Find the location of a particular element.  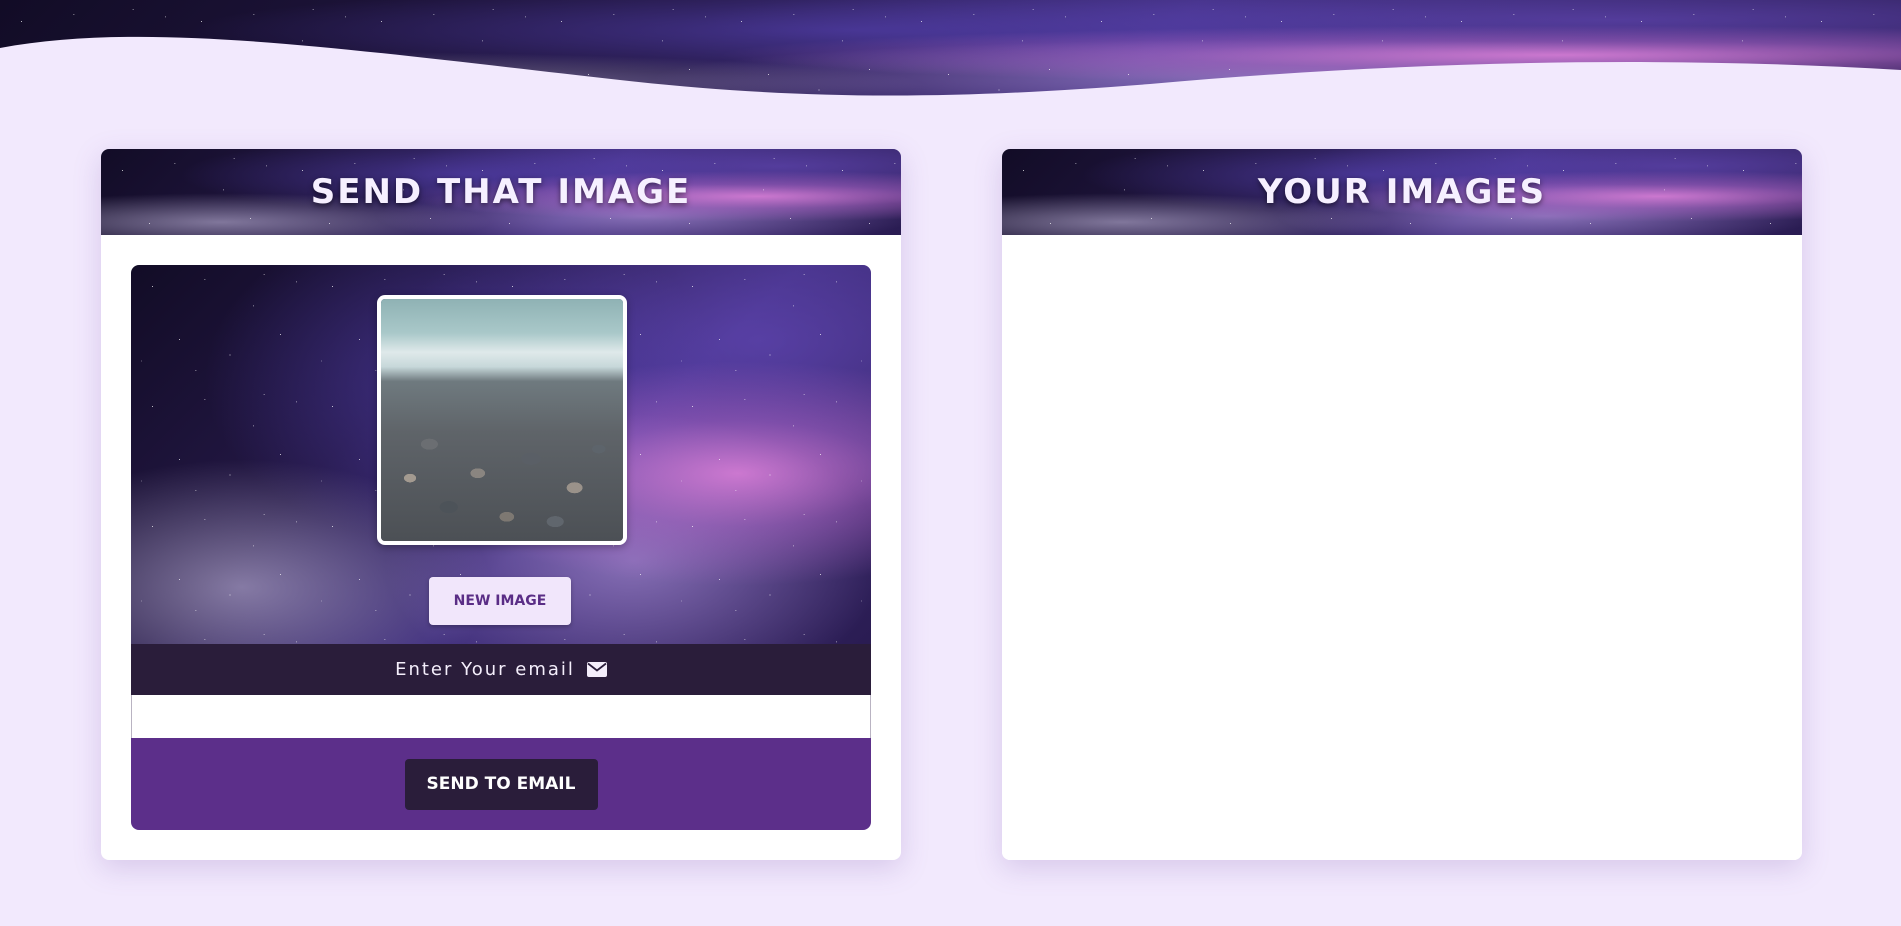

top-banner is located at coordinates (950, 50).